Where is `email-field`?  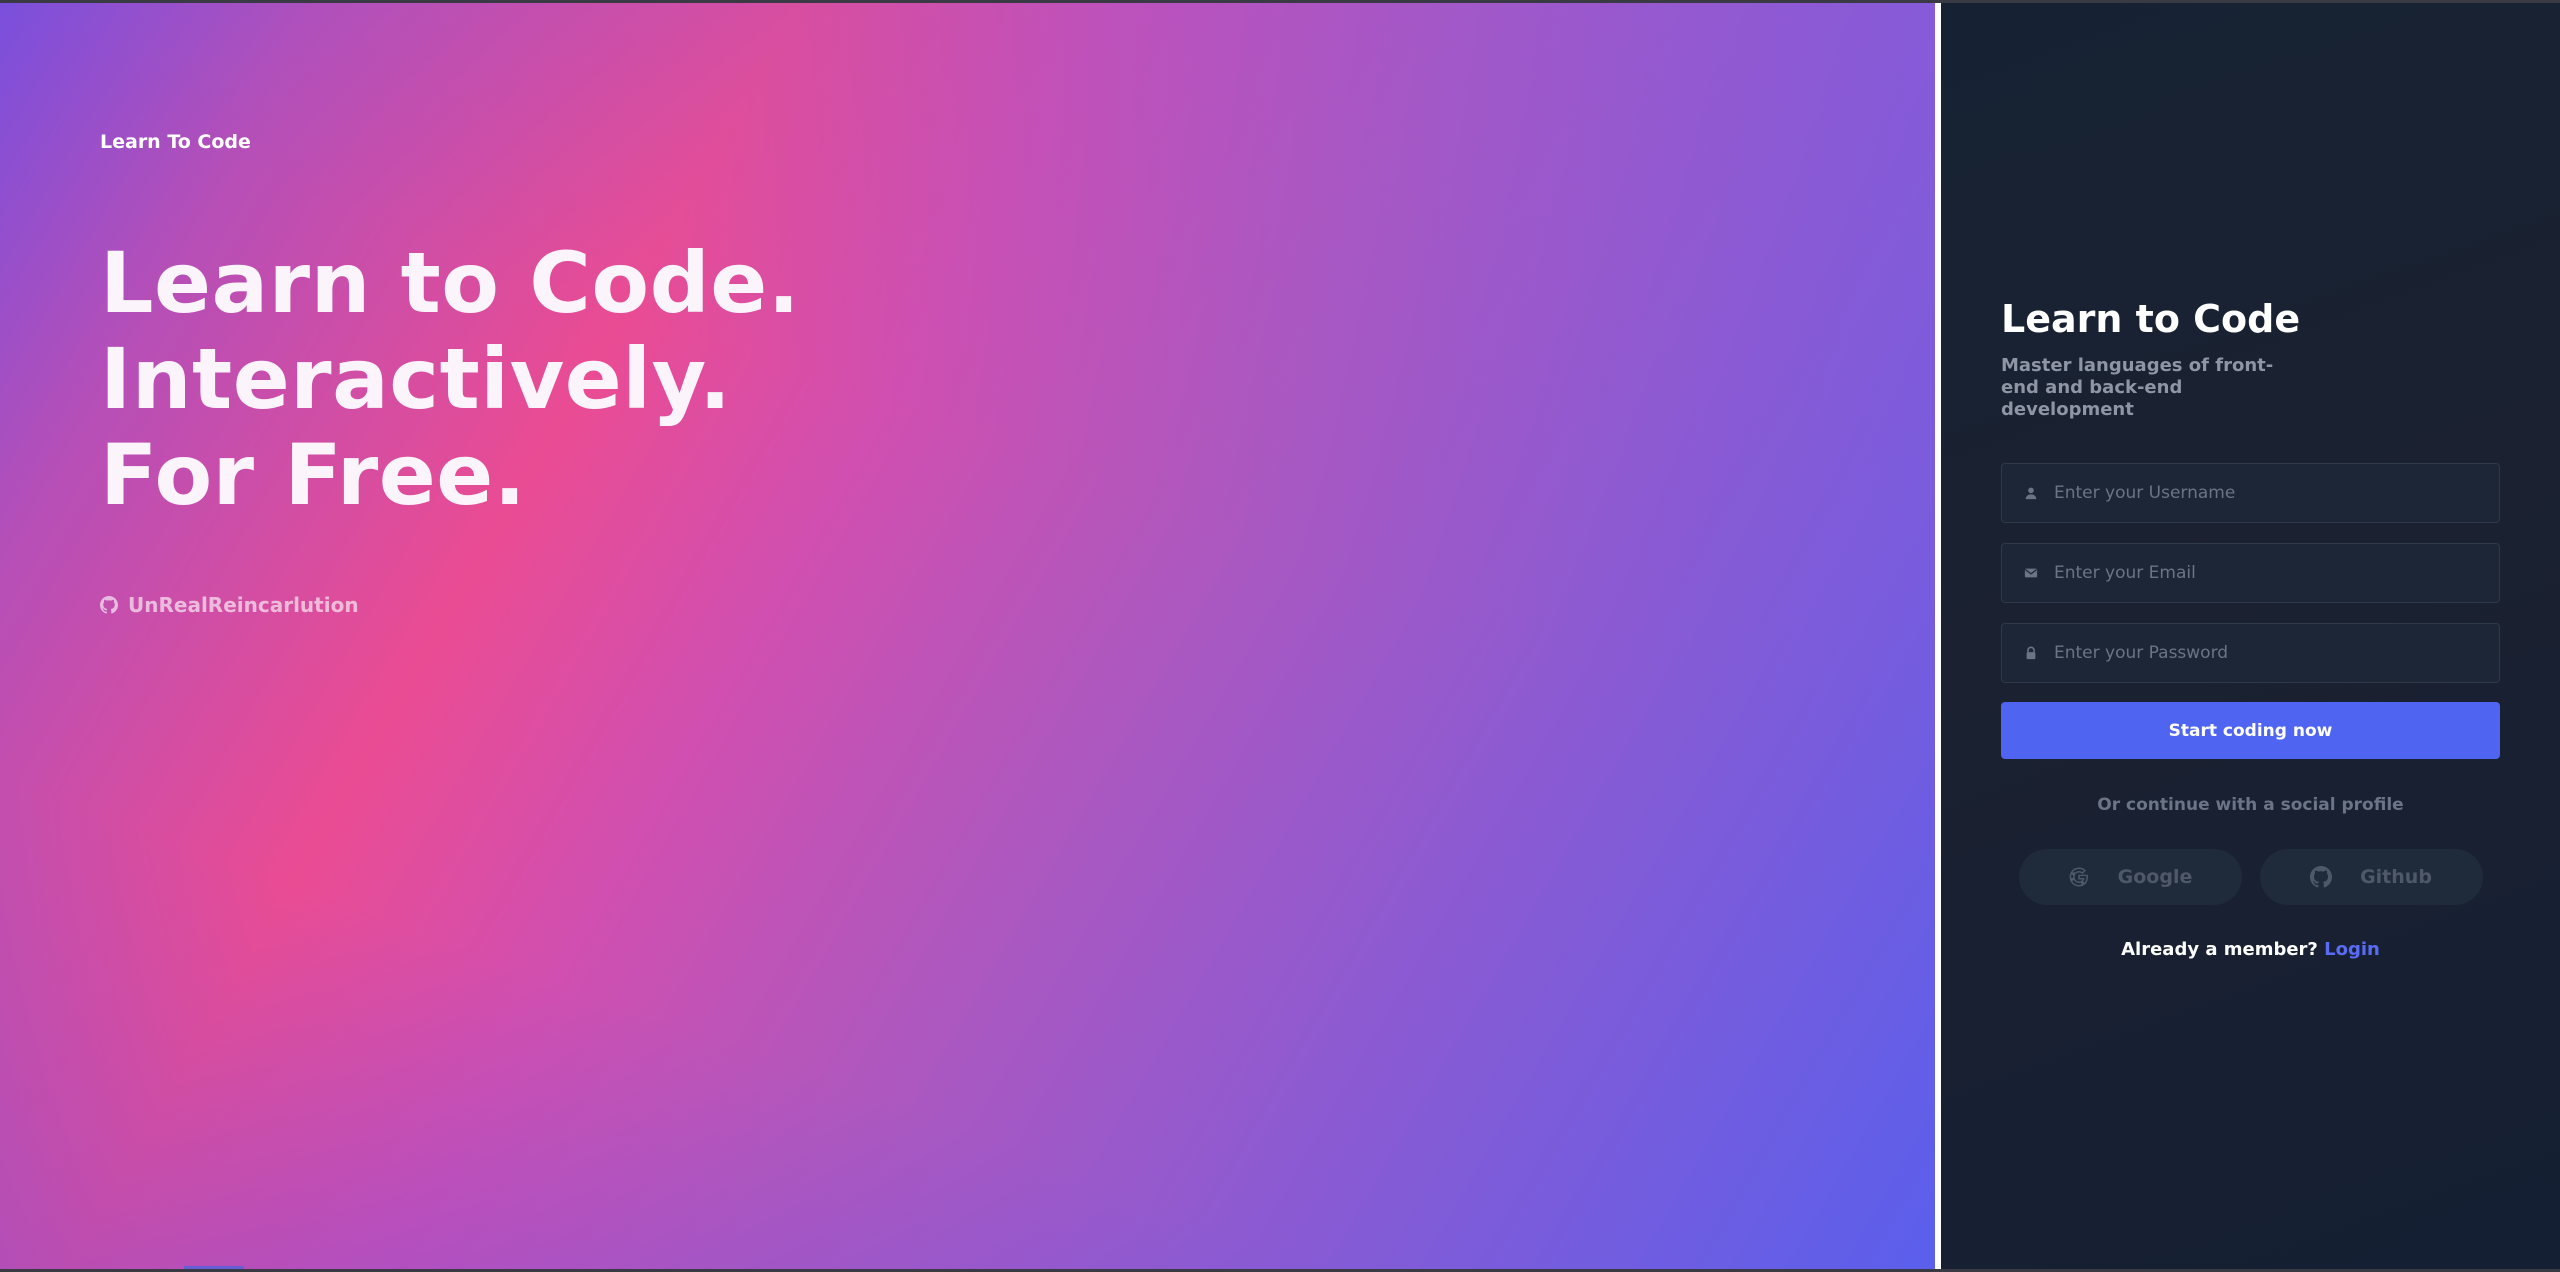
email-field is located at coordinates (2250, 573).